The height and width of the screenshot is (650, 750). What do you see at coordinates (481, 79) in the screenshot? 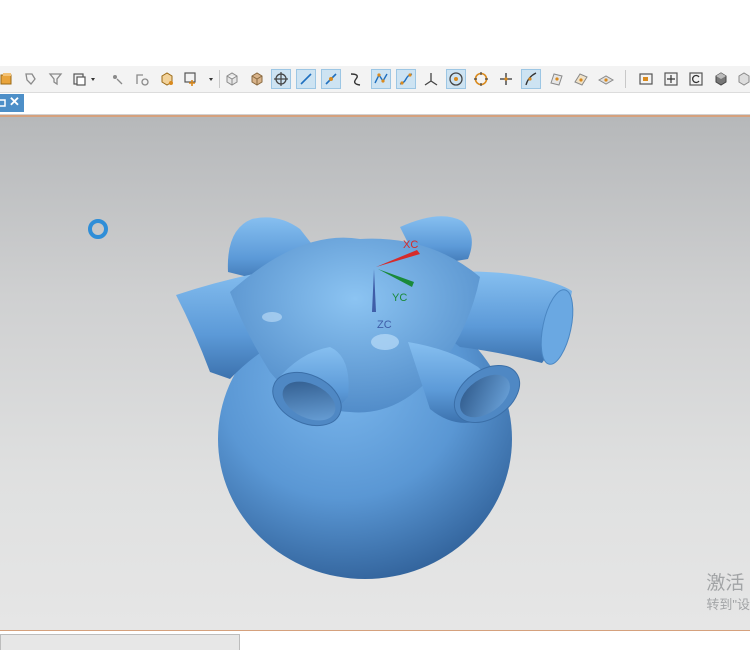
I see `quadrant-point-icon` at bounding box center [481, 79].